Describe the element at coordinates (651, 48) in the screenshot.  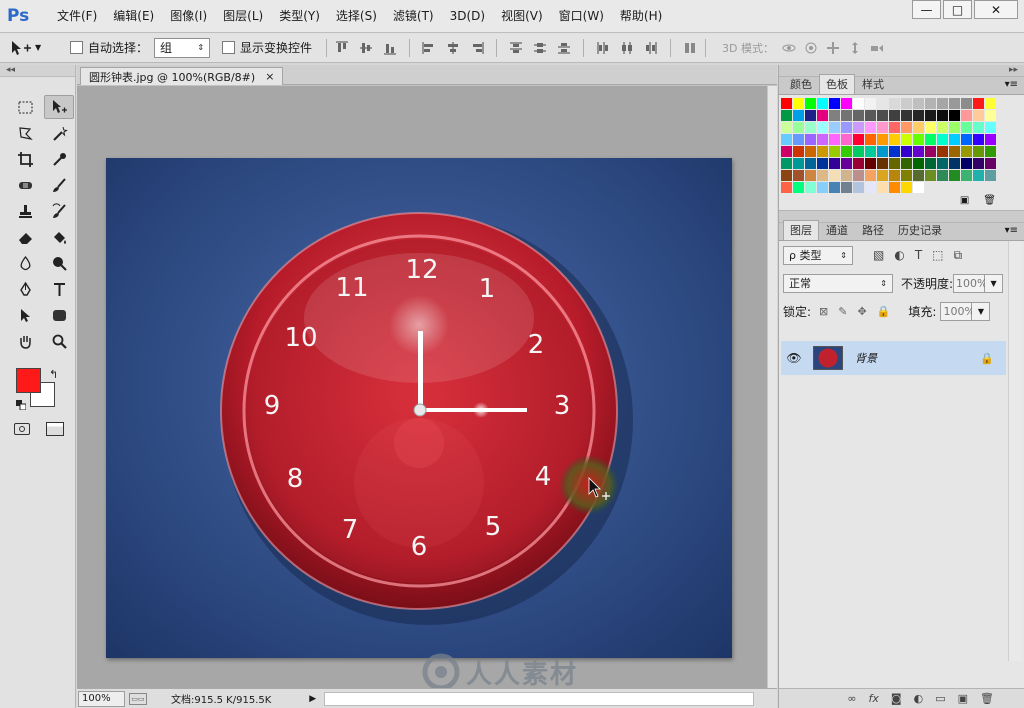
I see `distribute-right-icon` at that location.